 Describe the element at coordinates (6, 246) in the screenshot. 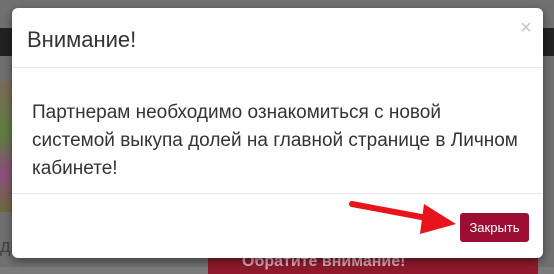

I see `background-text-fragment: ди` at that location.